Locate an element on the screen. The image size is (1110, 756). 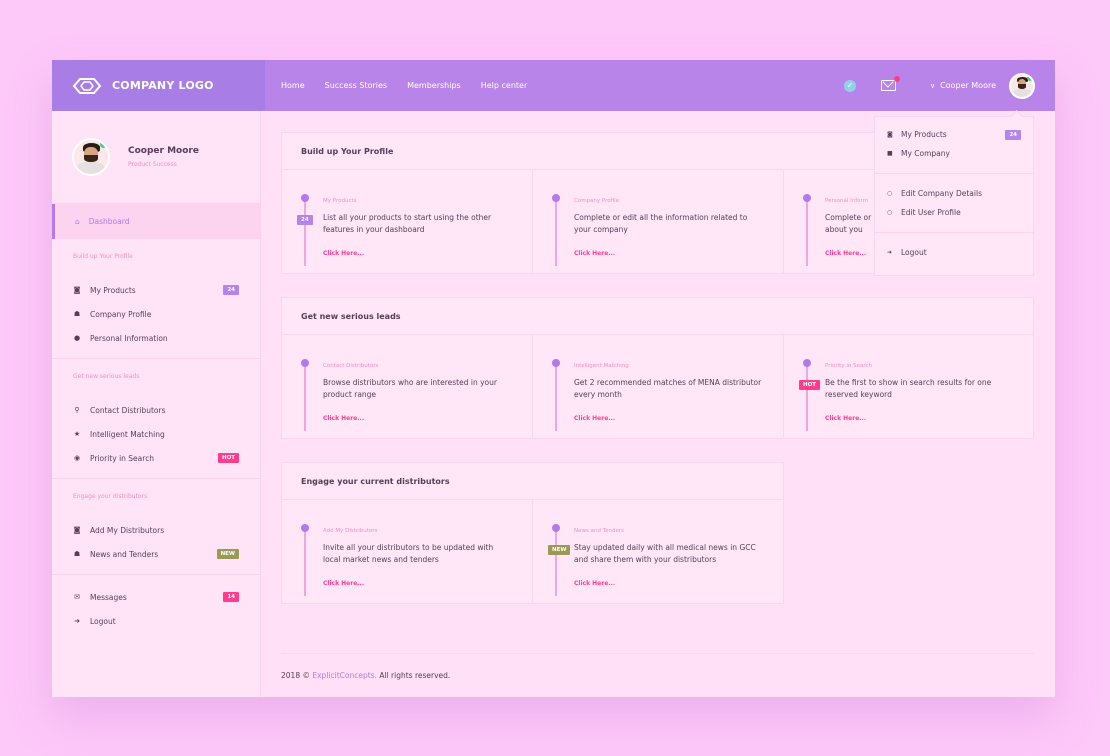
sidebar-item-my-products: ◙ My Products 24 is located at coordinates (156, 290).